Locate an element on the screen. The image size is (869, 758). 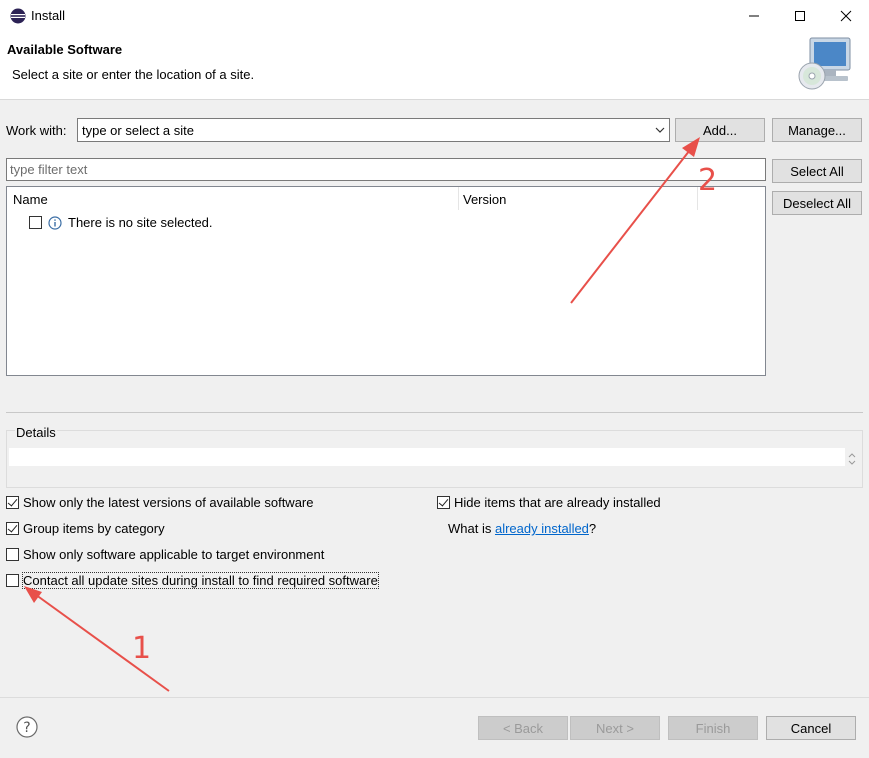
next-label: Next > is located at coordinates (615, 728).